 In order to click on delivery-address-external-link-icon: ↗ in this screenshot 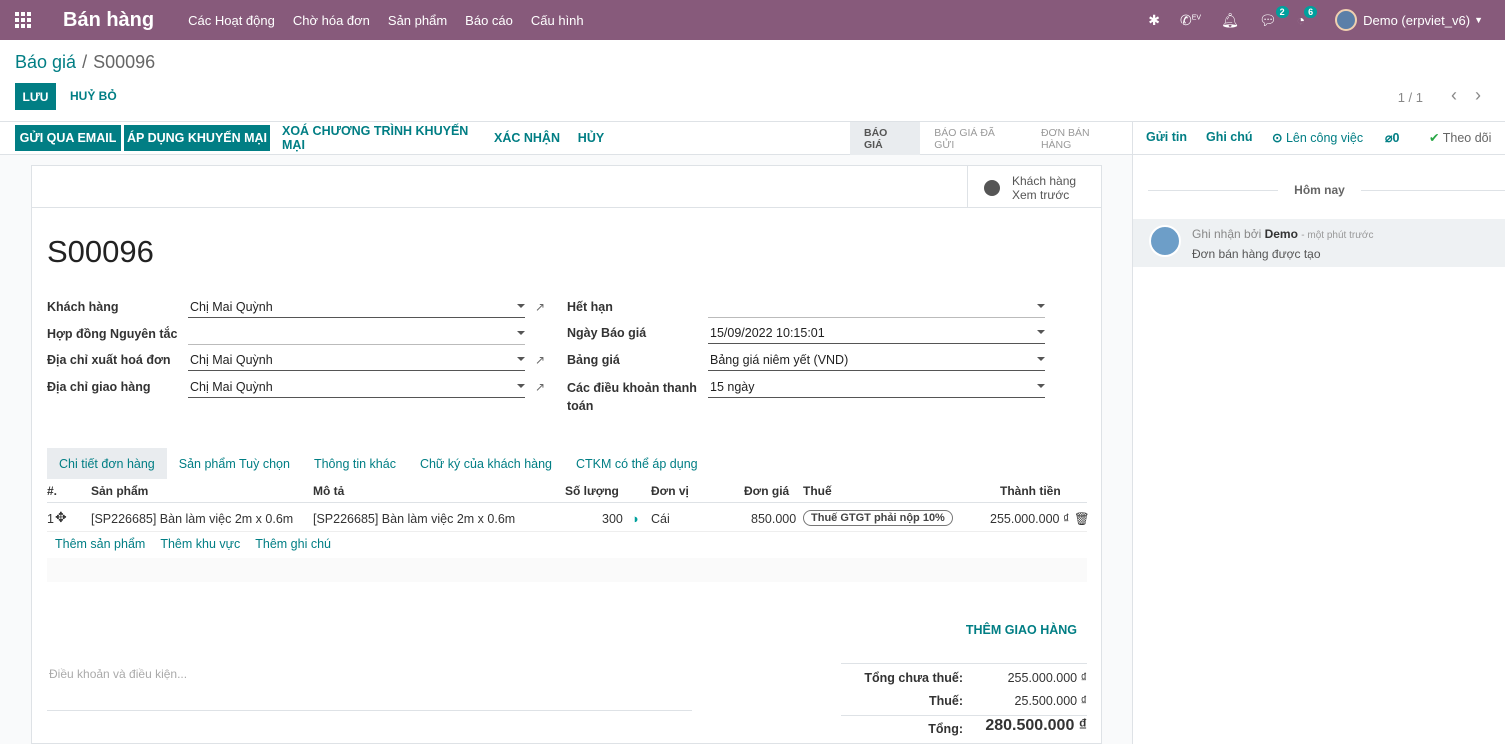, I will do `click(540, 387)`.